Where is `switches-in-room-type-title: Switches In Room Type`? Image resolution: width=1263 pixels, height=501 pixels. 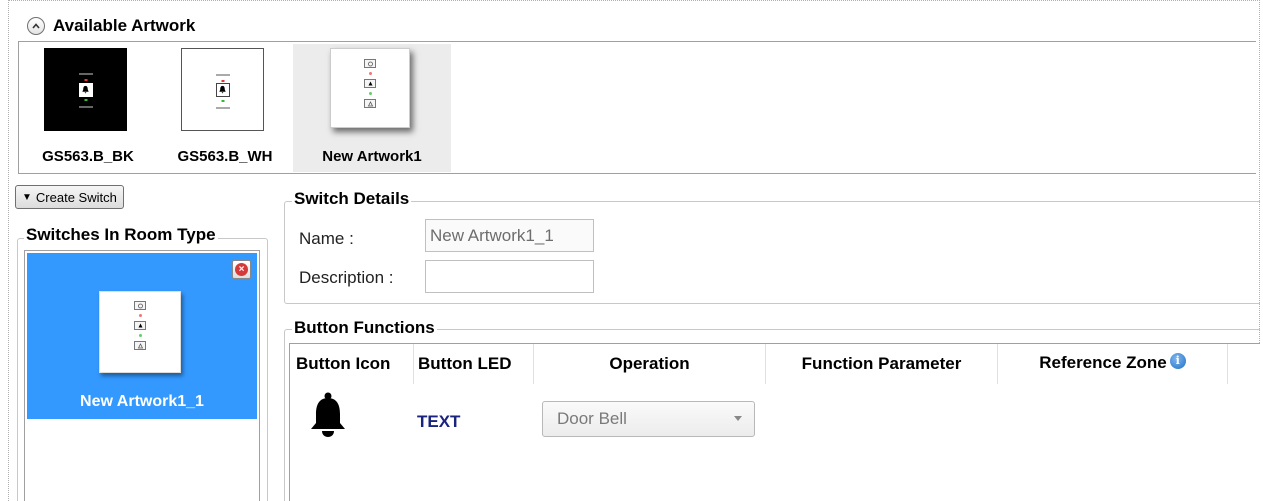 switches-in-room-type-title: Switches In Room Type is located at coordinates (121, 235).